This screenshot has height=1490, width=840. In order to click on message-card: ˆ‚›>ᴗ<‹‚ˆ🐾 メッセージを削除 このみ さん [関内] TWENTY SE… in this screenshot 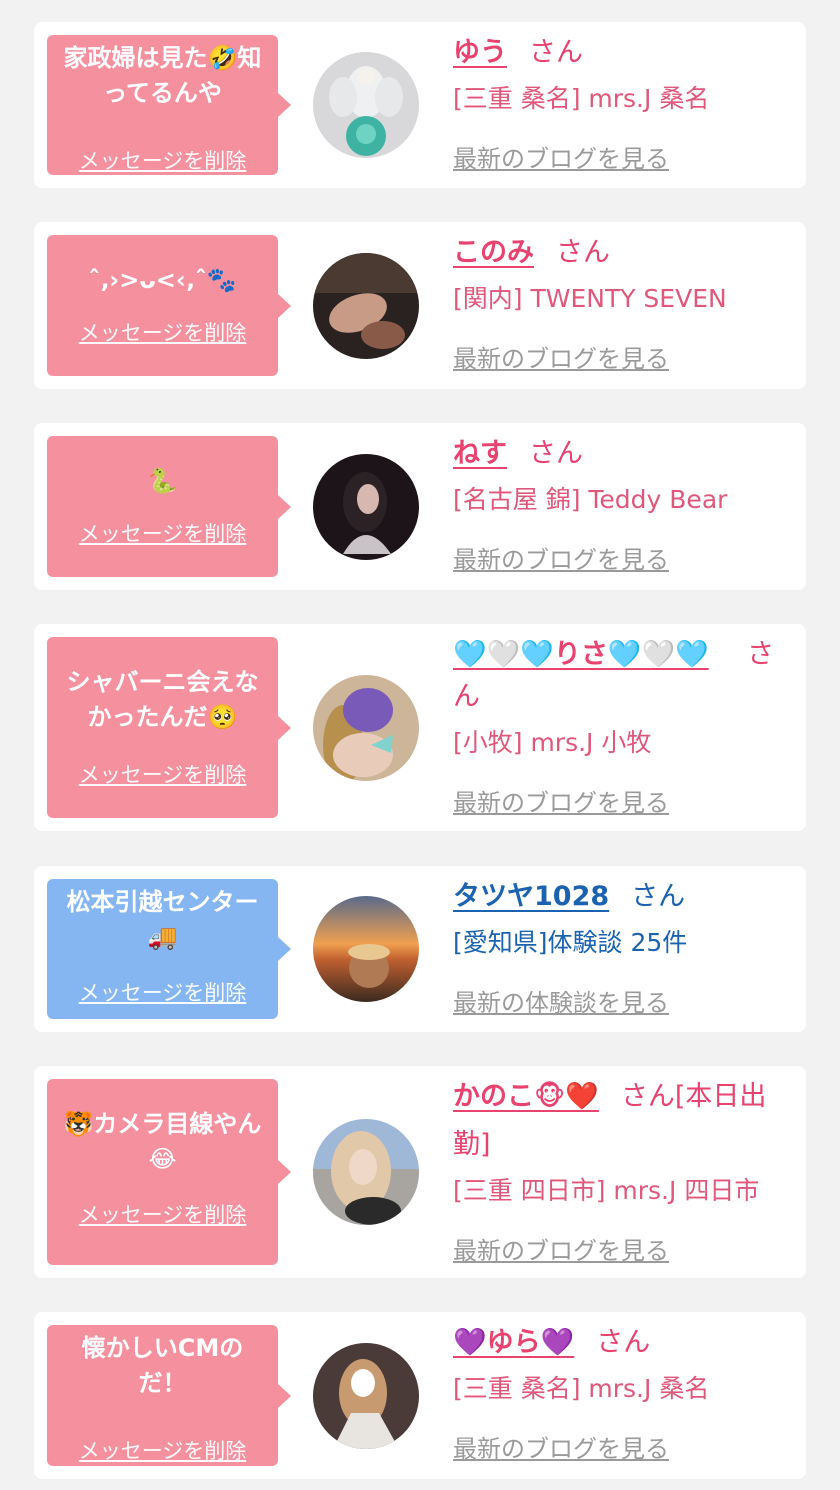, I will do `click(420, 305)`.